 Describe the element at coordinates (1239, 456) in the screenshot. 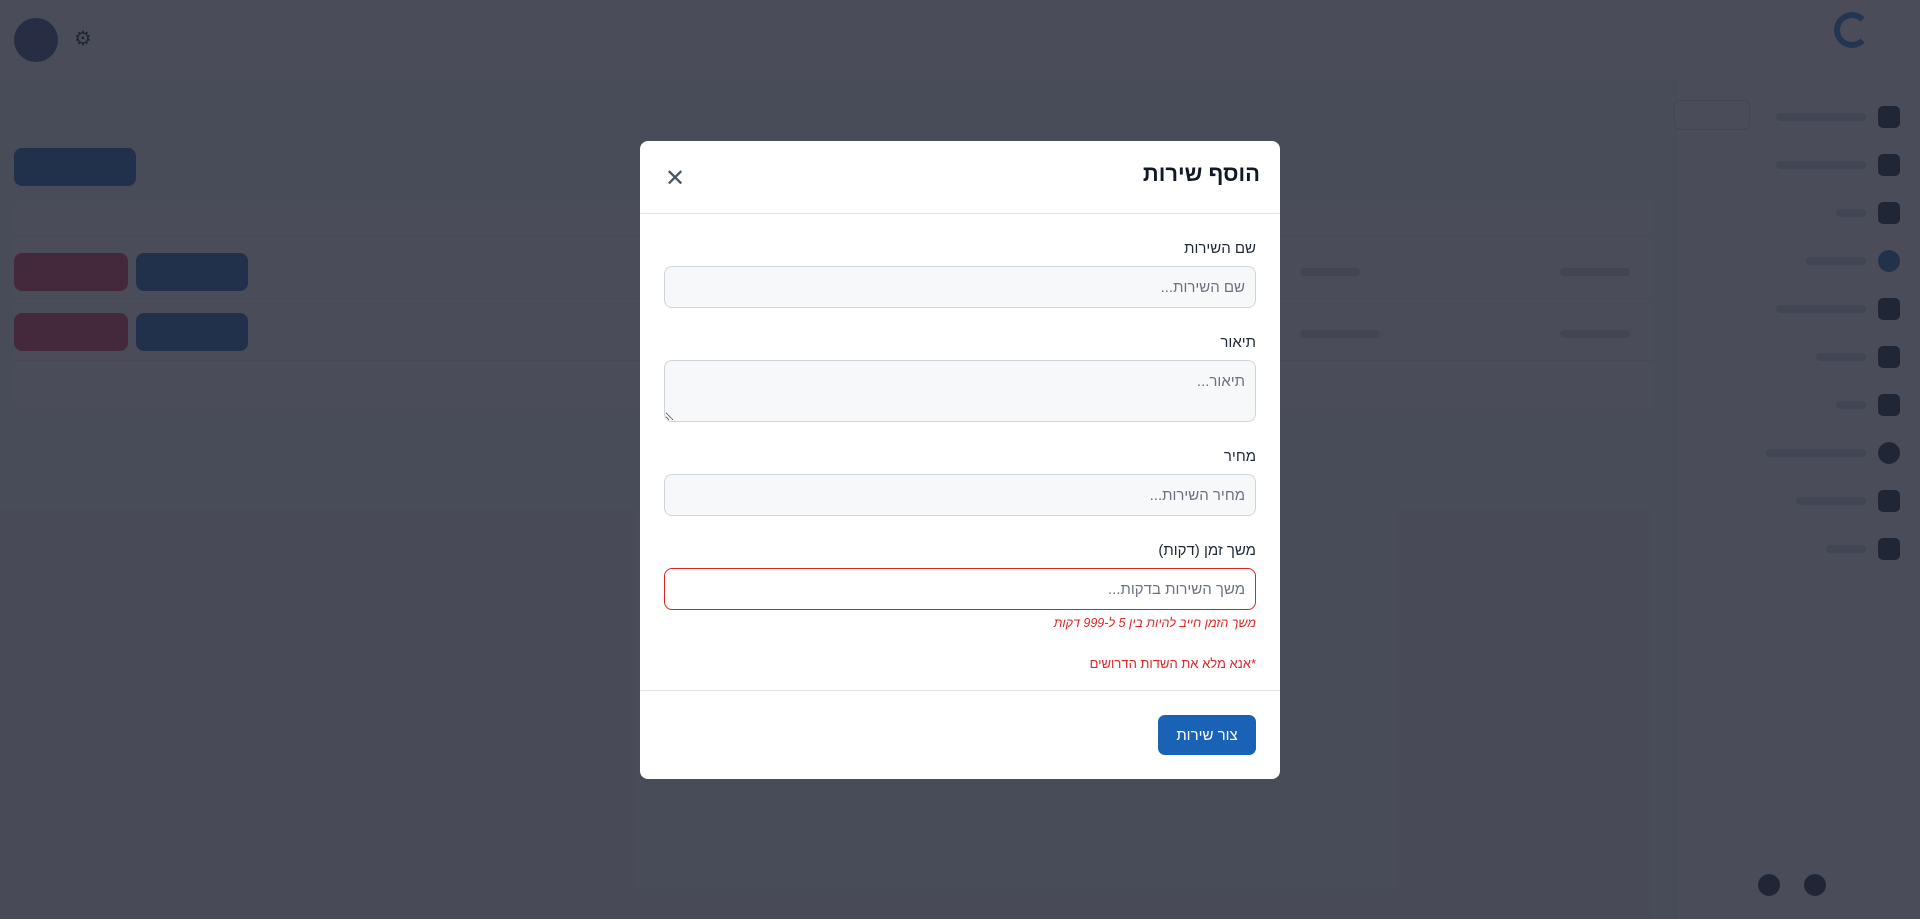

I see `price-label: מחיר` at that location.